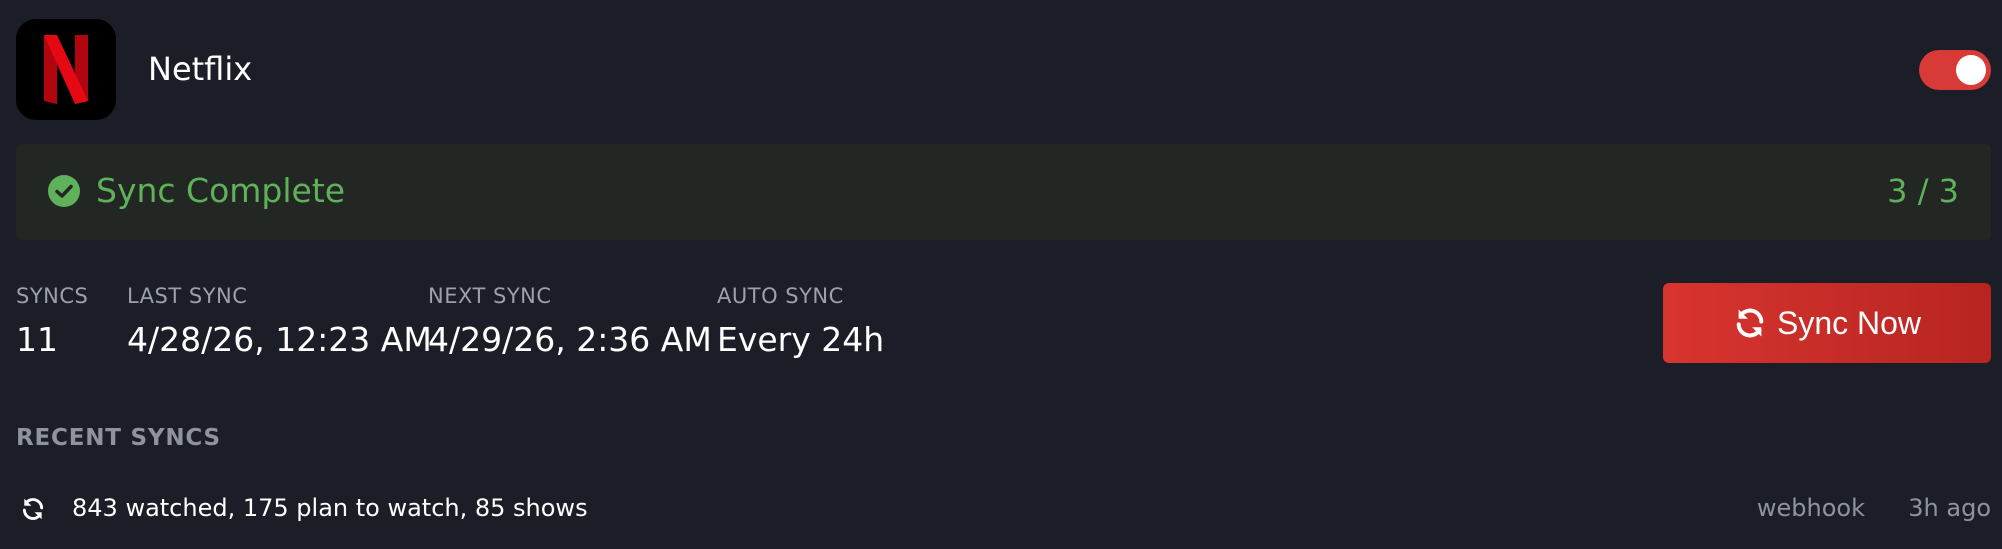 This screenshot has width=2002, height=549. Describe the element at coordinates (1971, 70) in the screenshot. I see `toggle-knob` at that location.